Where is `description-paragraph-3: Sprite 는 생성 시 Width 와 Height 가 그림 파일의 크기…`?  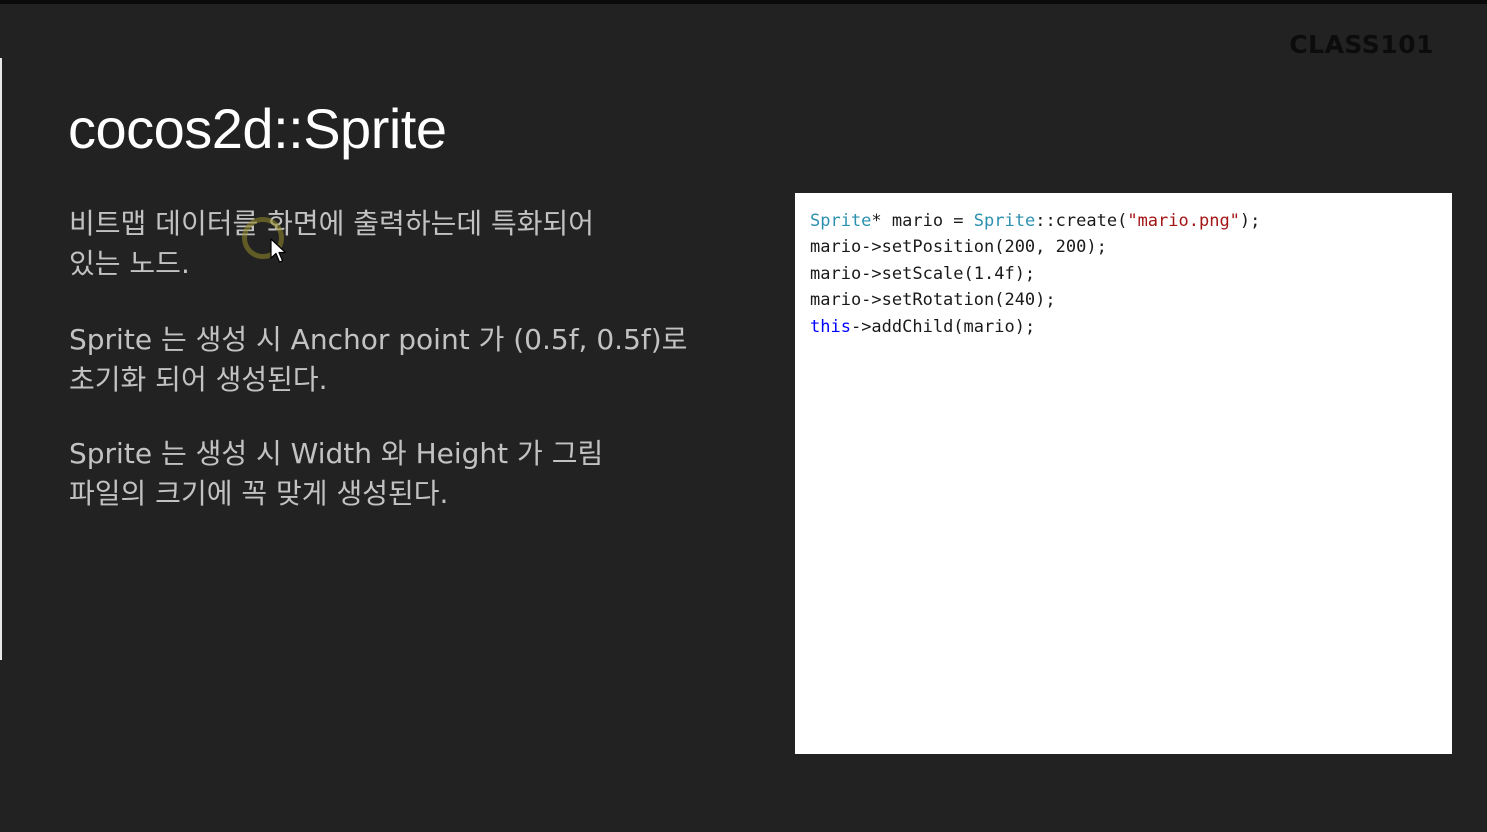 description-paragraph-3: Sprite 는 생성 시 Width 와 Height 가 그림 파일의 크기… is located at coordinates (336, 473).